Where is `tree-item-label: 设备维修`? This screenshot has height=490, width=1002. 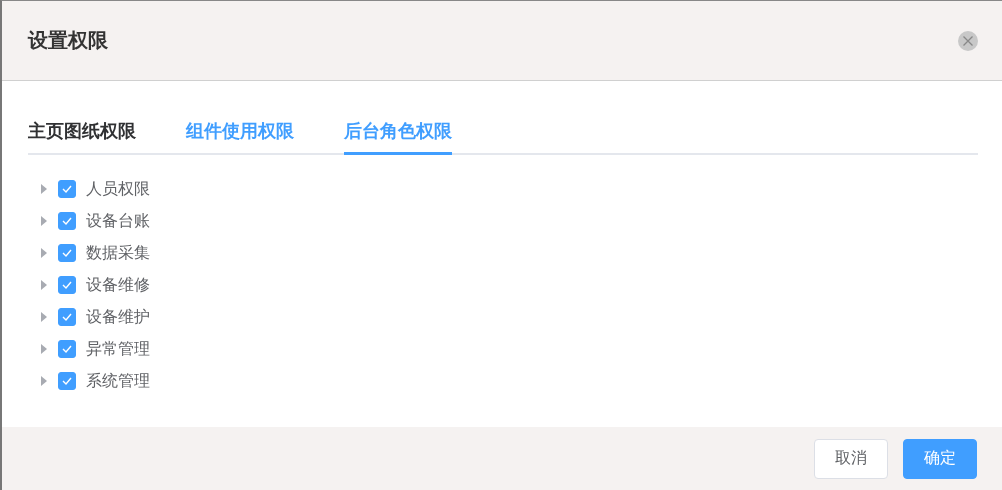 tree-item-label: 设备维修 is located at coordinates (118, 285).